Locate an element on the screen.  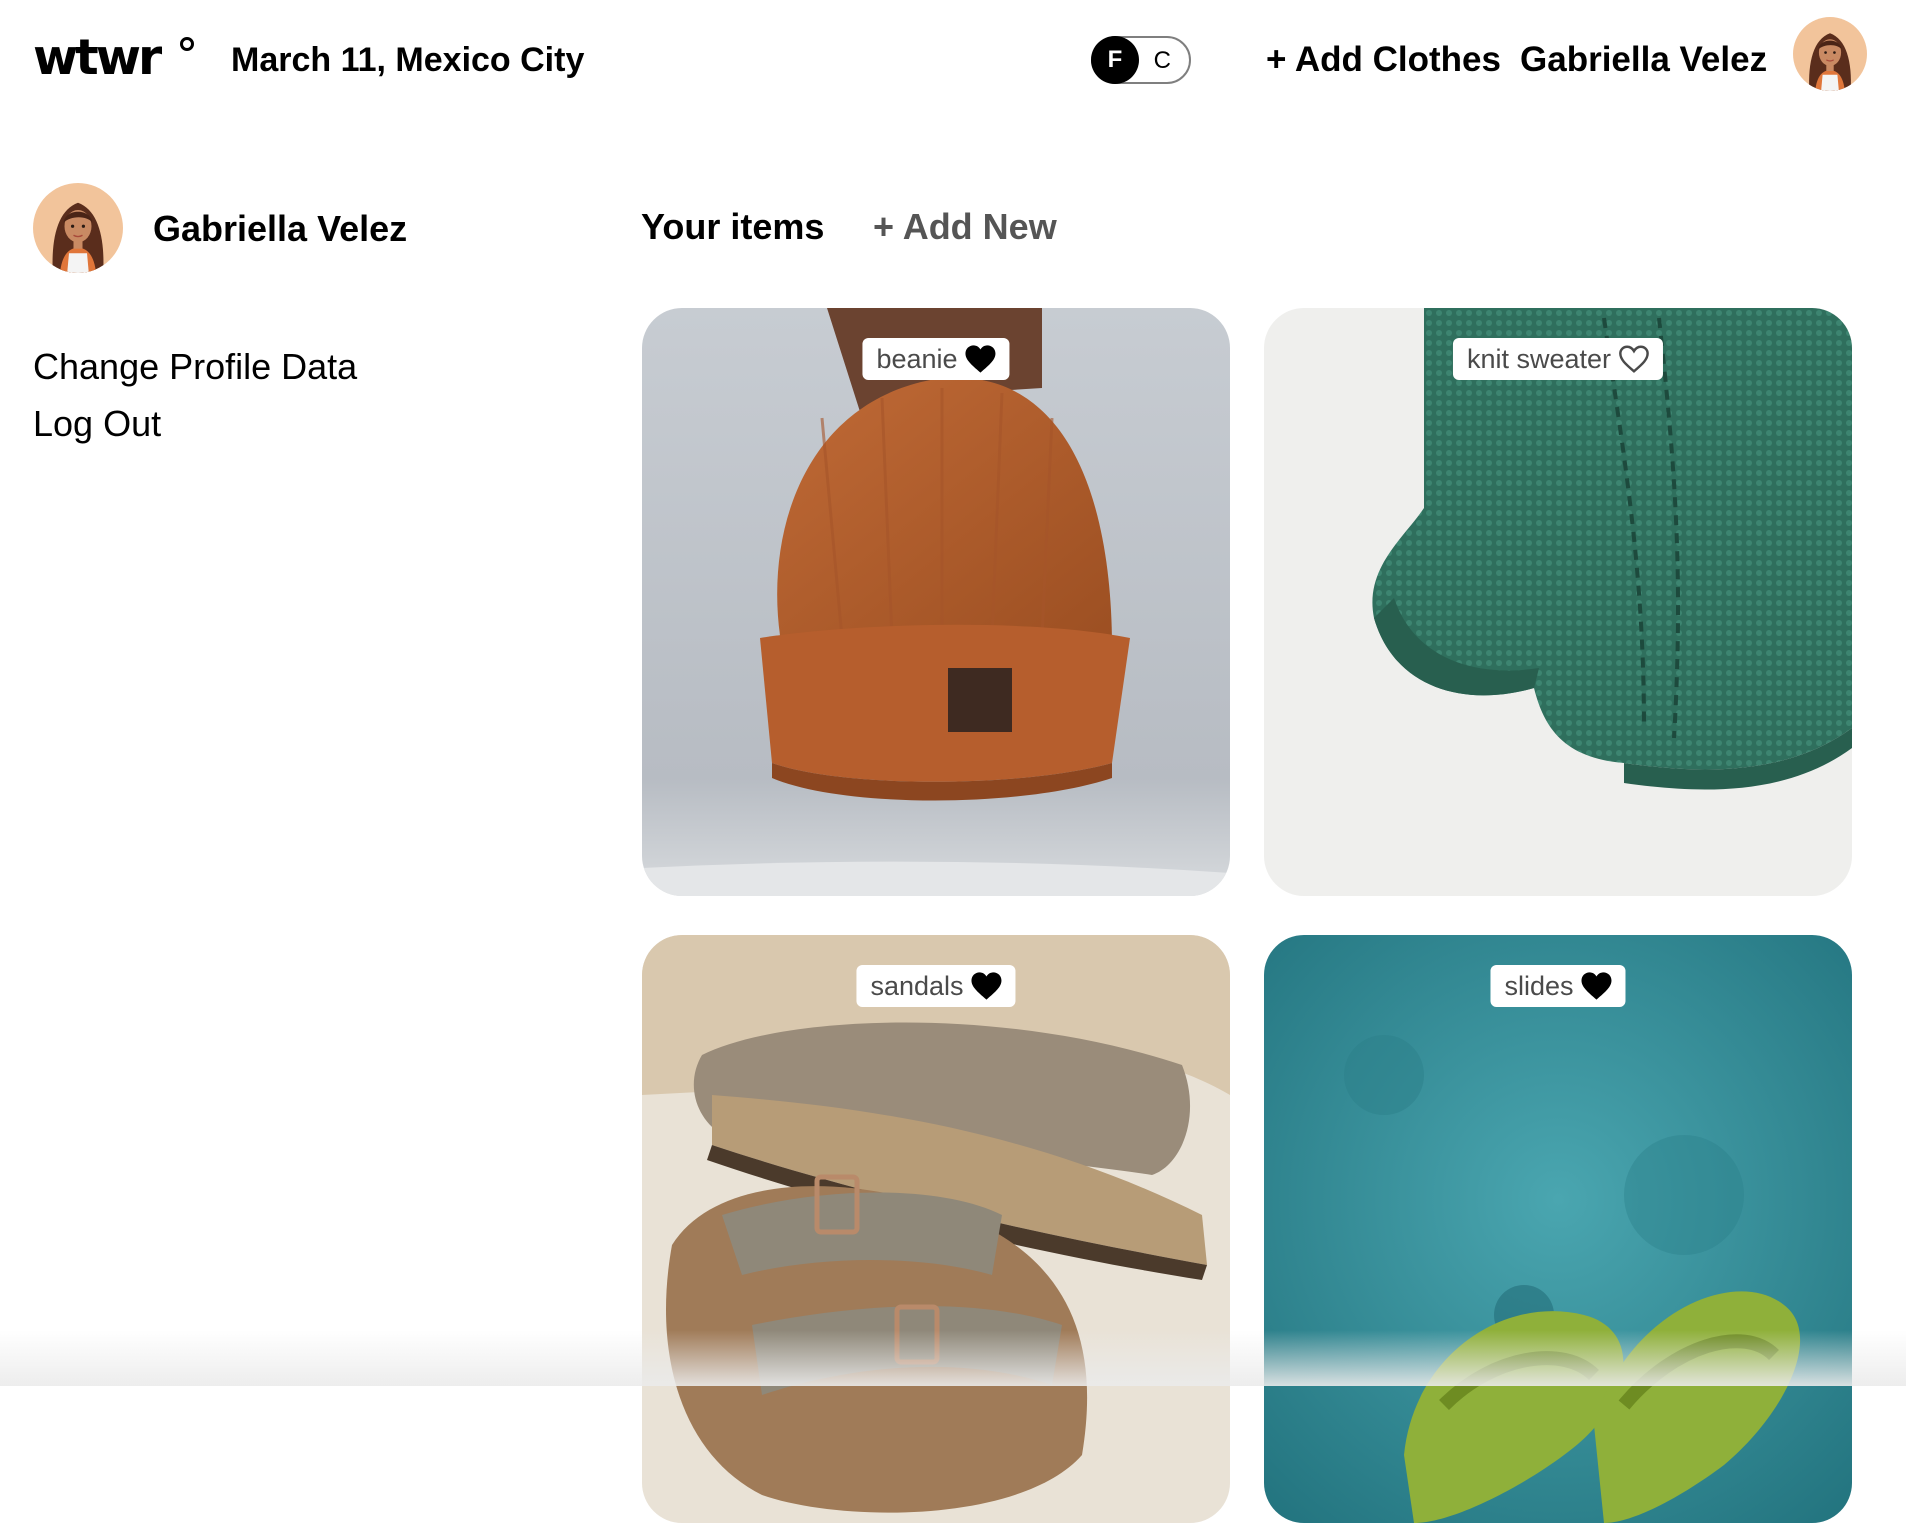
item-card-beanie: beanie is located at coordinates (936, 602).